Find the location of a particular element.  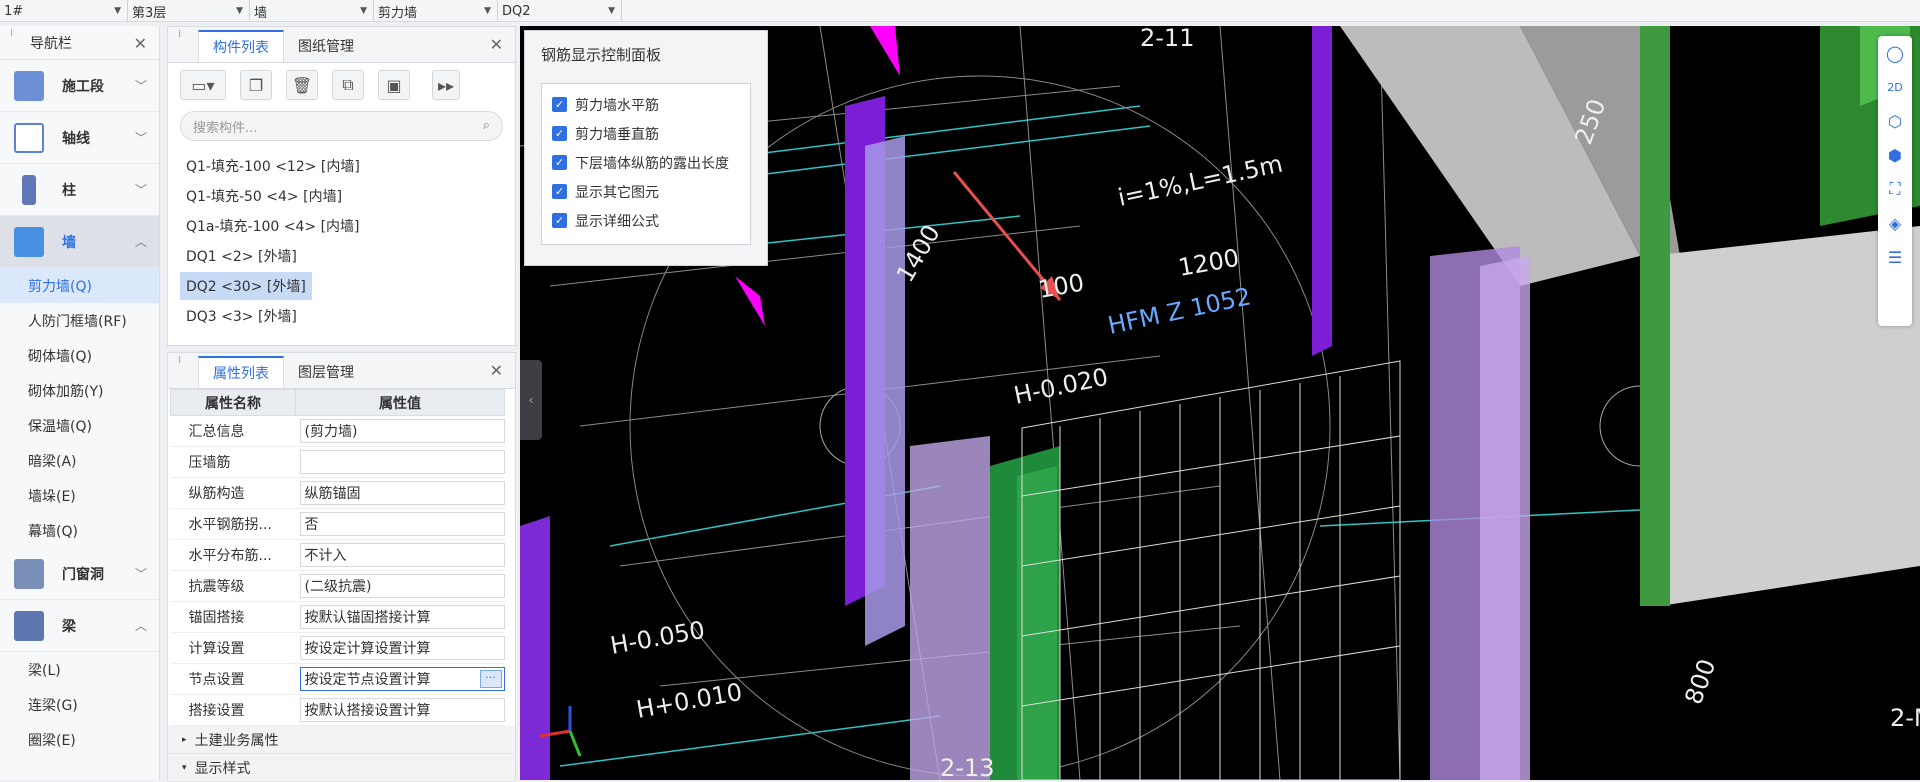

nav-item-wall-pier: 墙垛(E) is located at coordinates (79, 495).